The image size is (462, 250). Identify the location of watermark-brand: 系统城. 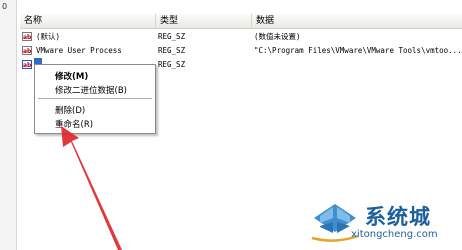
(398, 217).